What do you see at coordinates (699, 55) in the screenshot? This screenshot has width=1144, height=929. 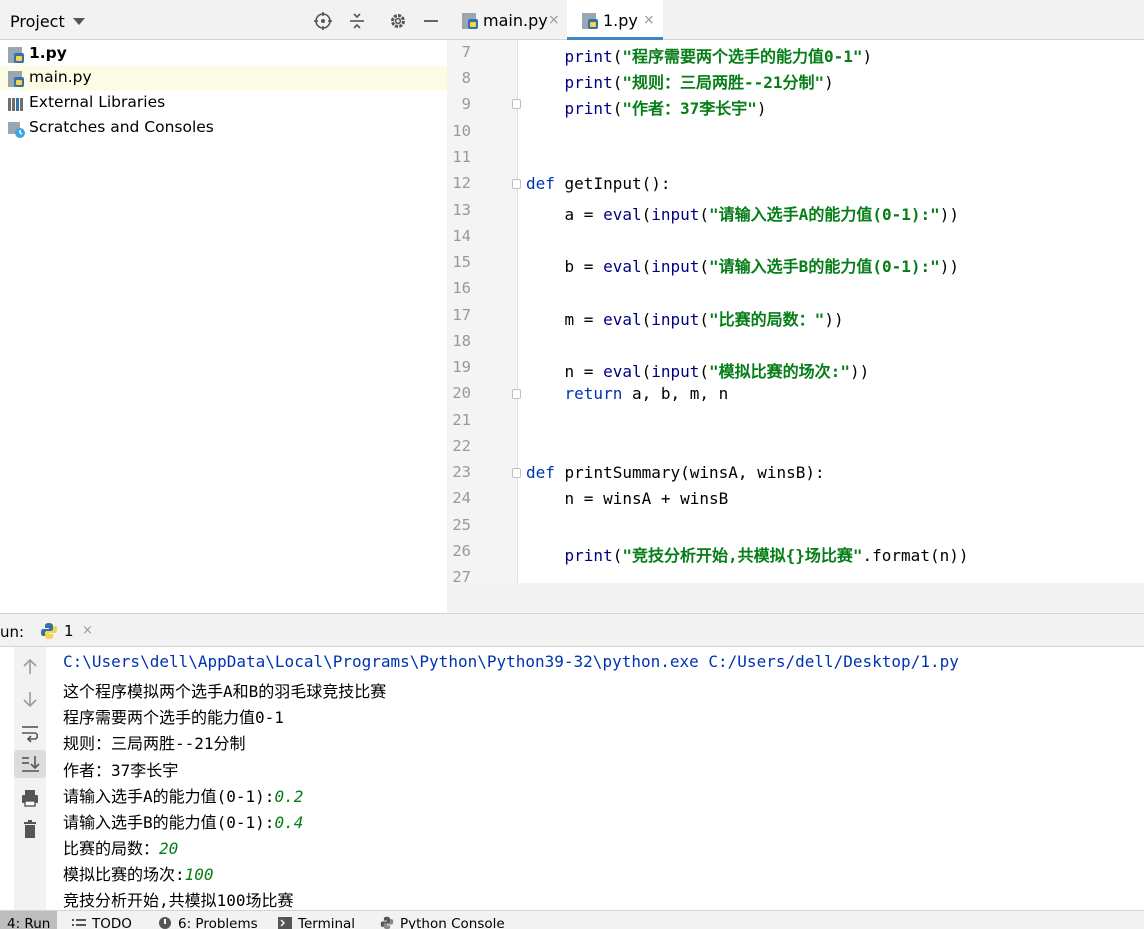 I see `code-line: print("程序需要两个选手的能力值0-1")` at bounding box center [699, 55].